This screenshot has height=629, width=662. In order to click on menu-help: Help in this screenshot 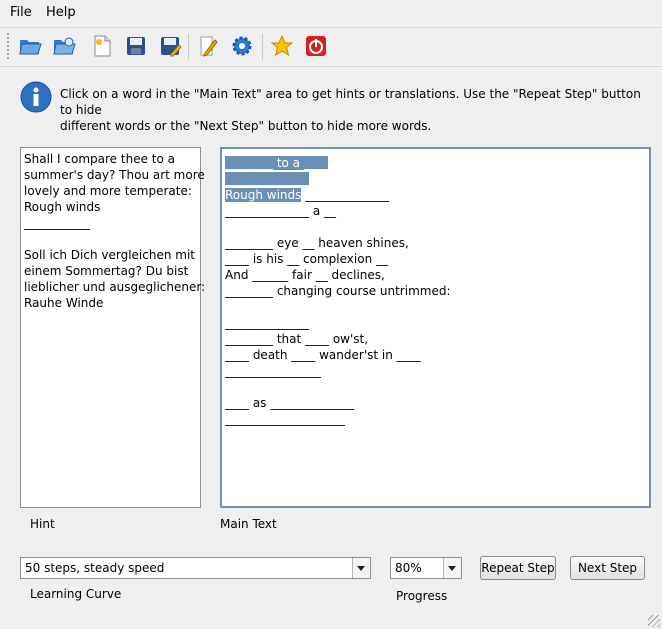, I will do `click(61, 12)`.